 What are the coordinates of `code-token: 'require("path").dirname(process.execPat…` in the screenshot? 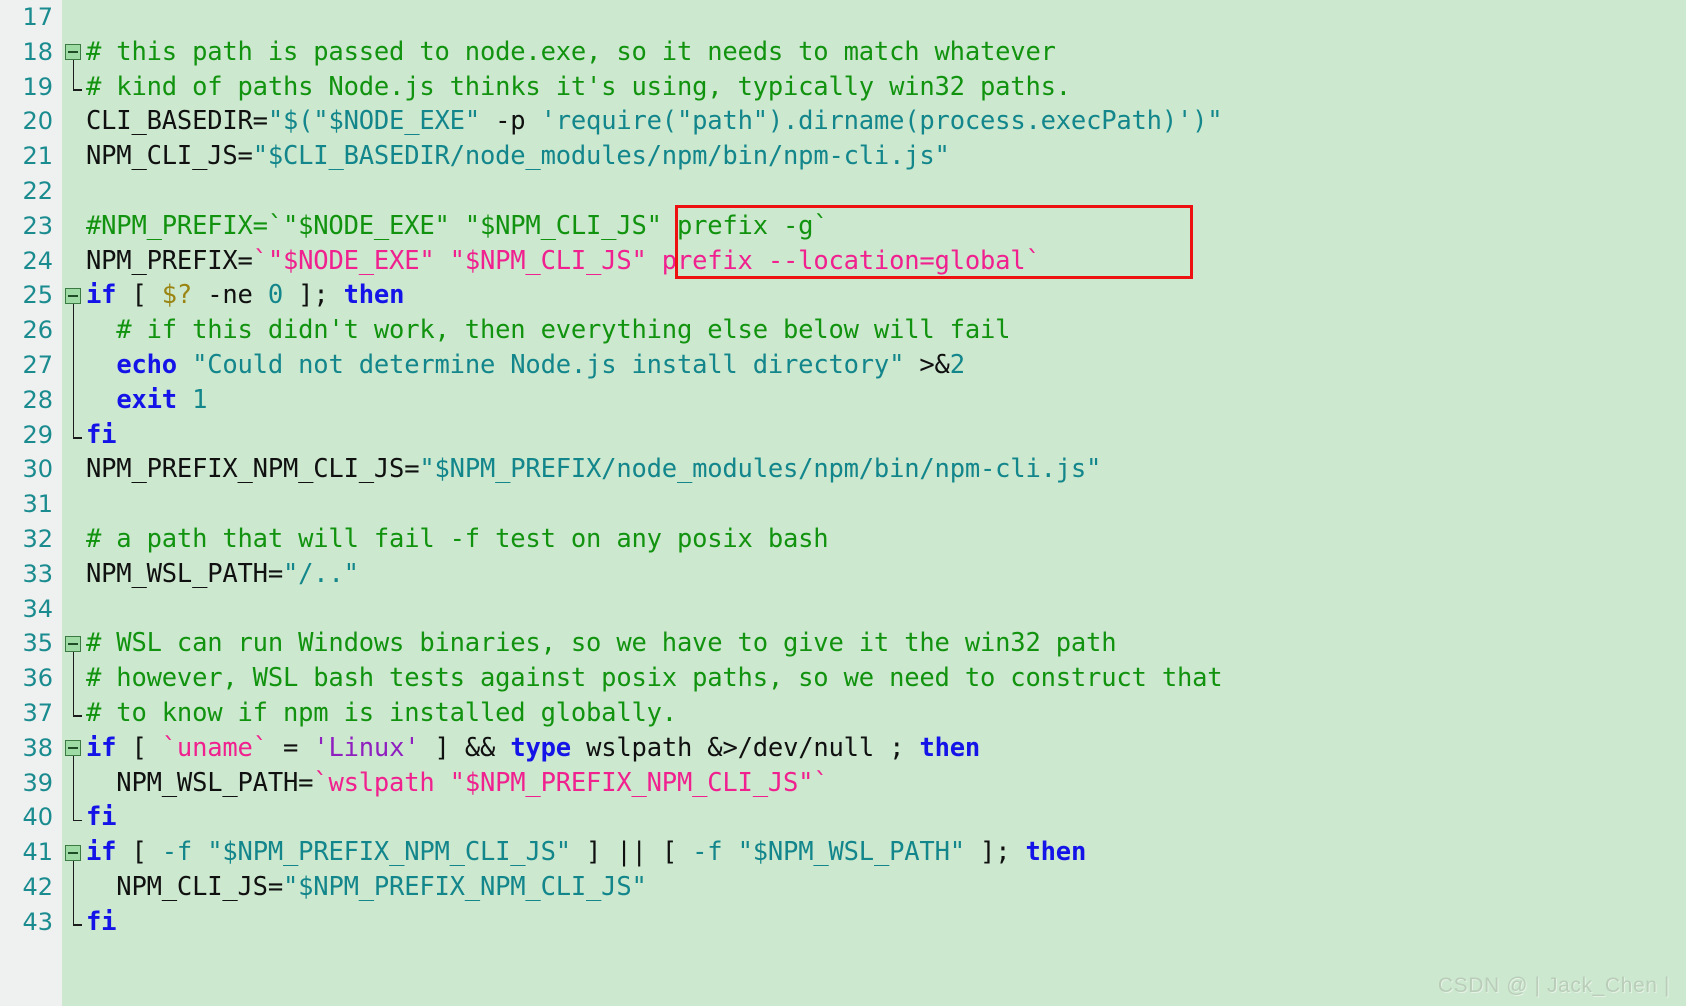 It's located at (866, 121).